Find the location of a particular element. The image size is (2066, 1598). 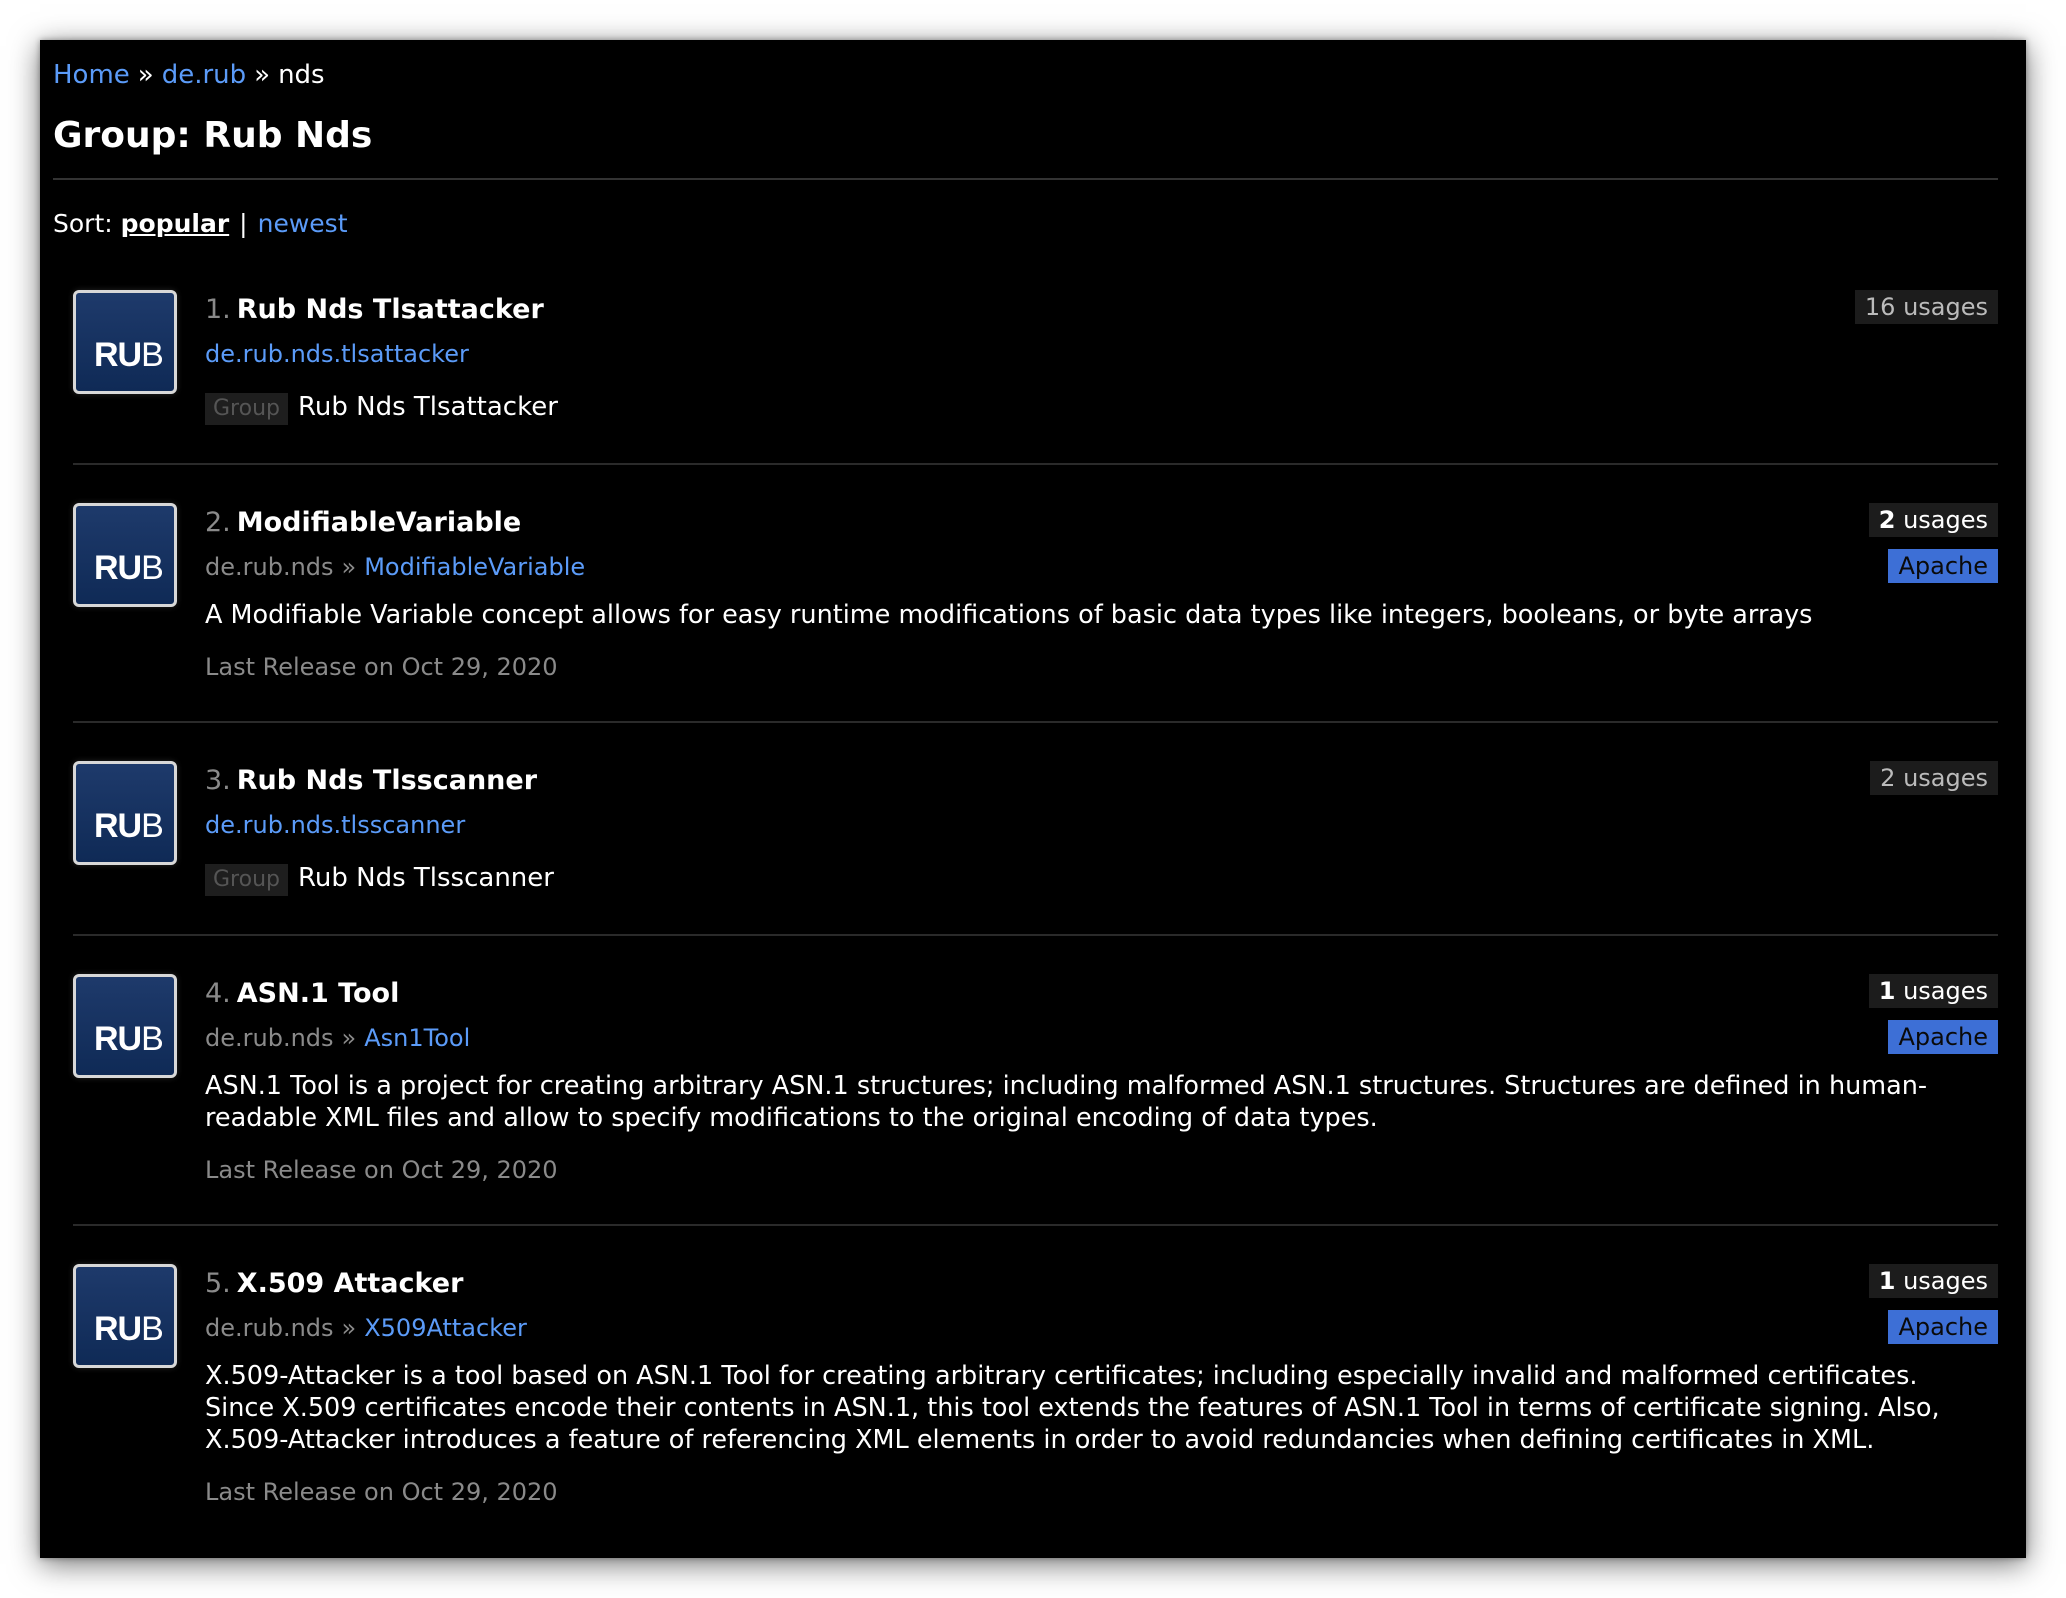

item-heading: 2. ModifiableVariable is located at coordinates (1101, 523).